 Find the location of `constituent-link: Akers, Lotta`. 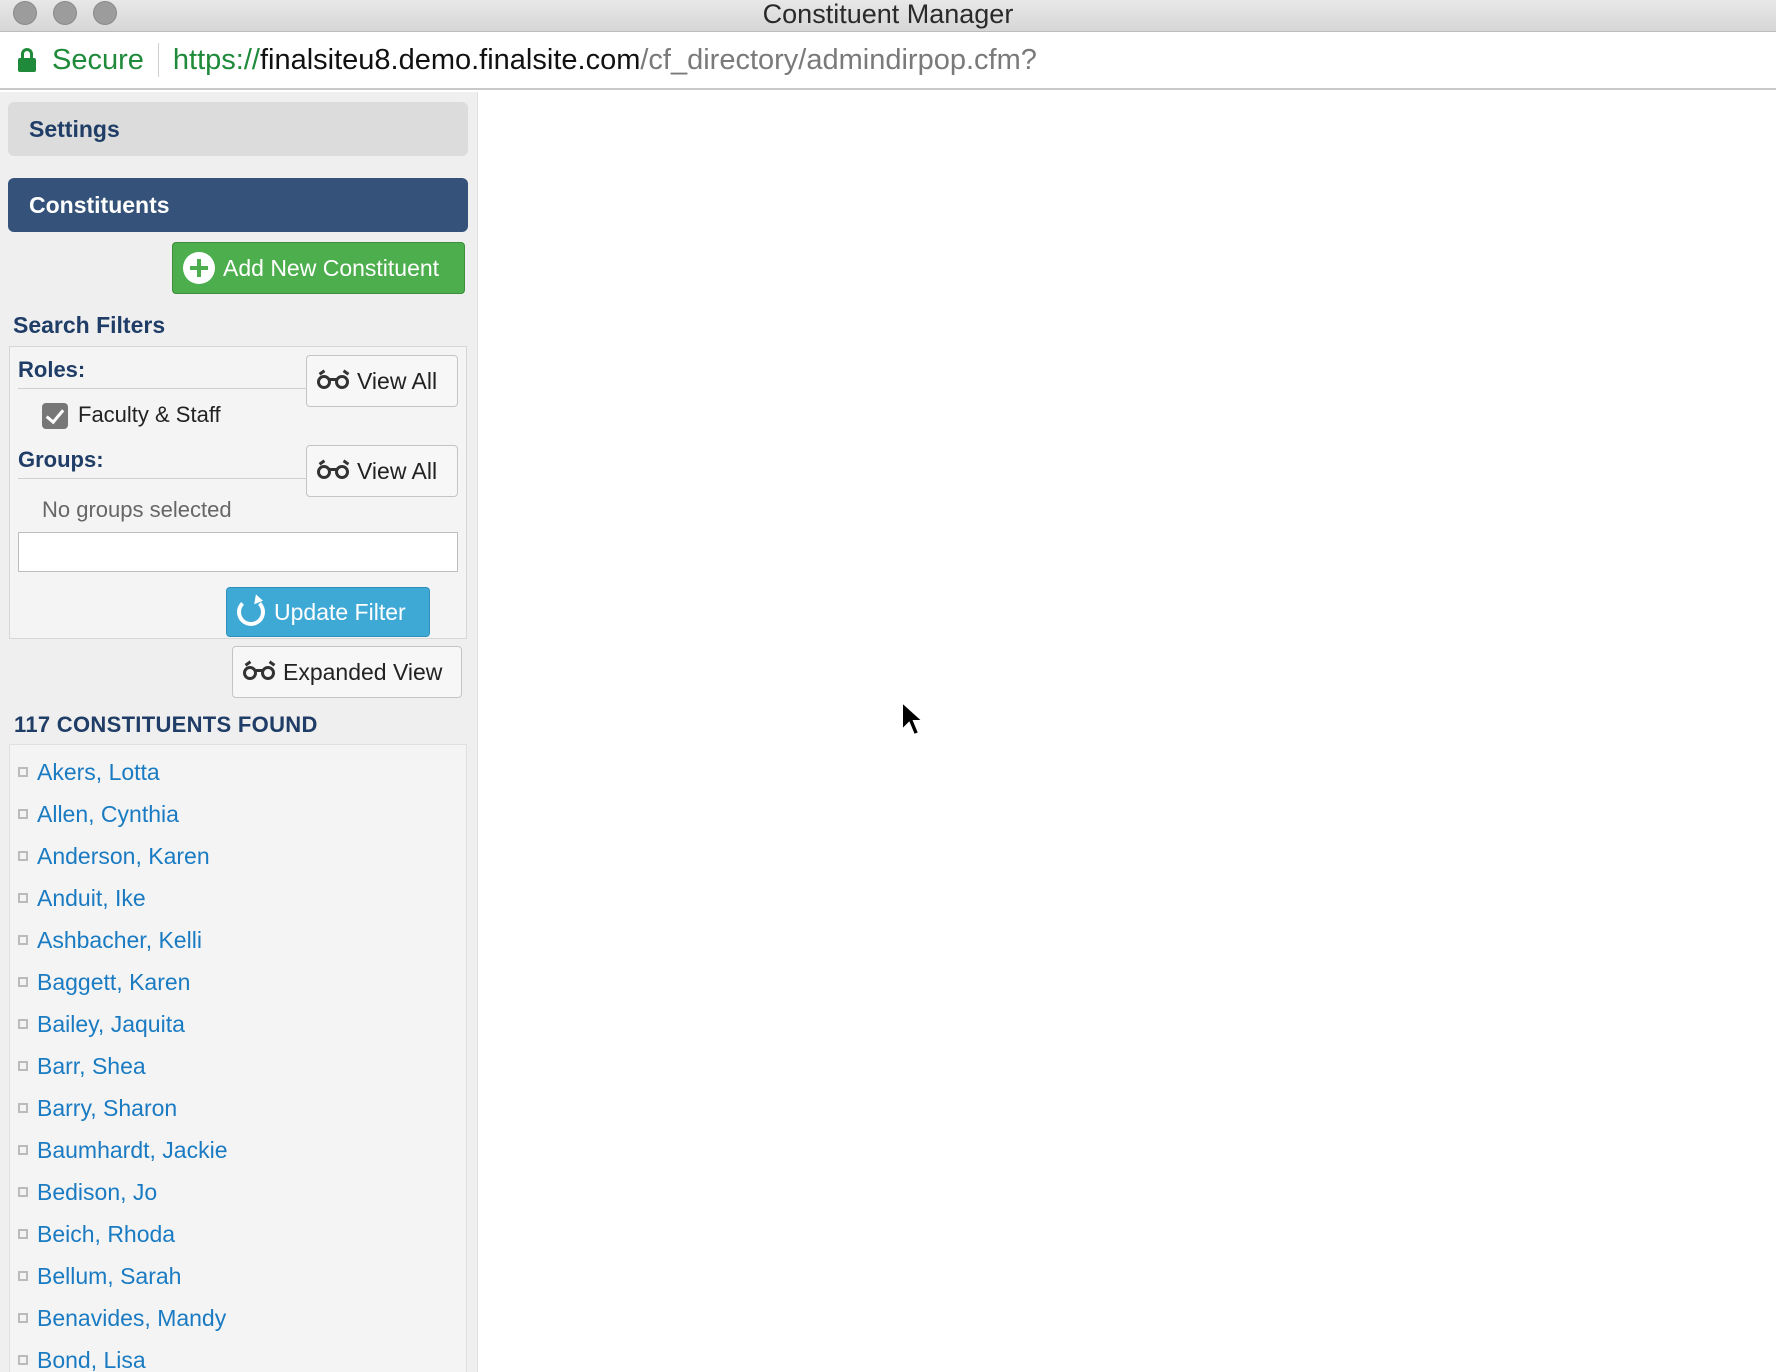

constituent-link: Akers, Lotta is located at coordinates (98, 772).